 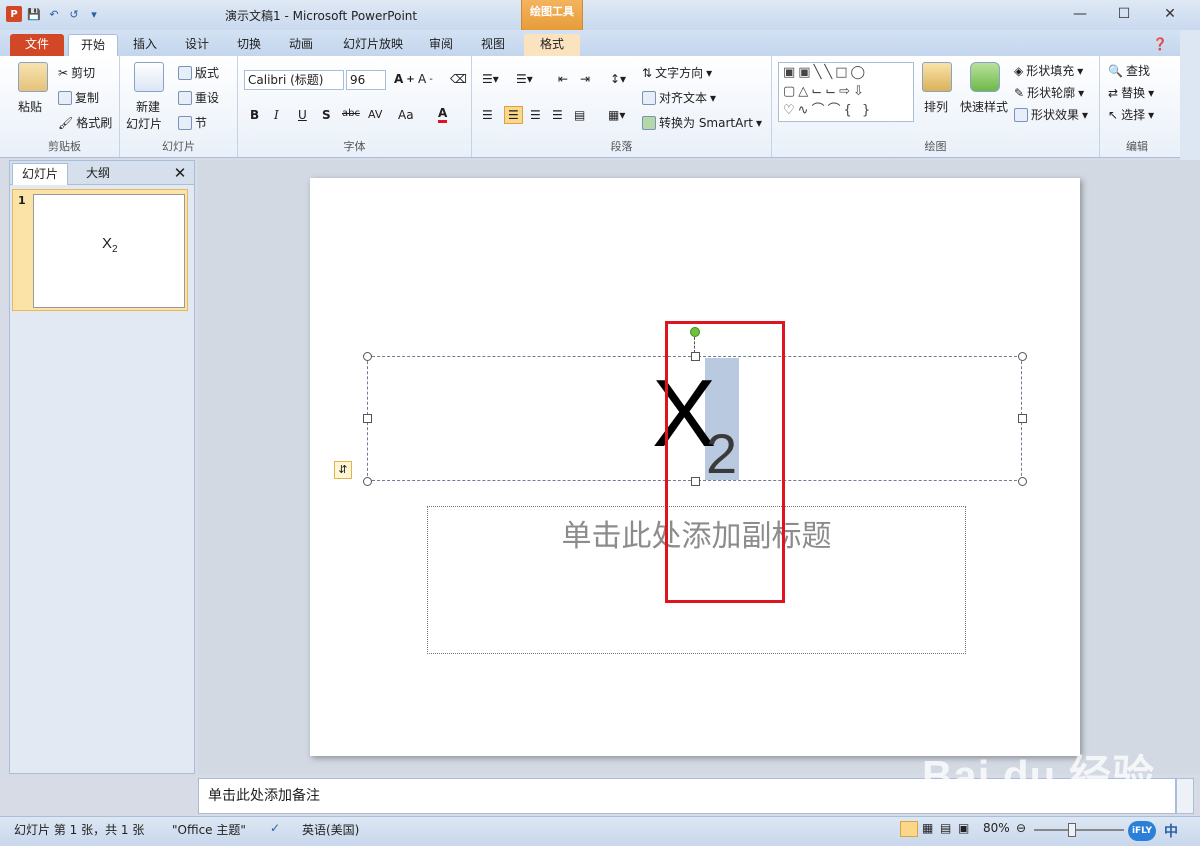 I want to click on normal-view-icon, so click(x=909, y=829).